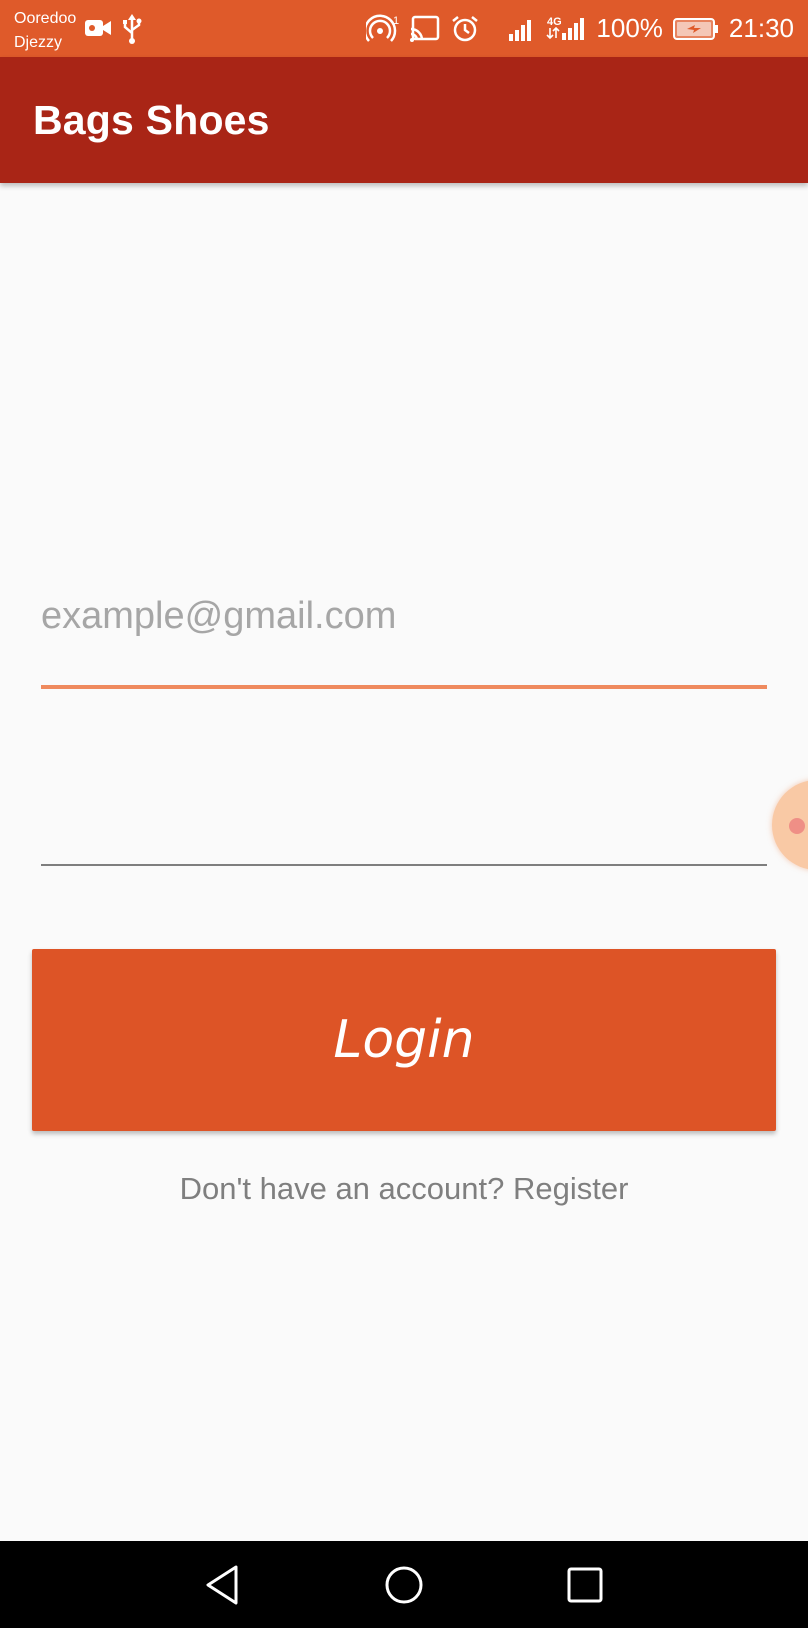 This screenshot has width=808, height=1628. Describe the element at coordinates (404, 120) in the screenshot. I see `app-bar: Bags Shoes` at that location.